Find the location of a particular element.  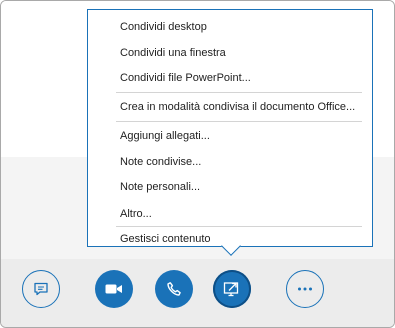

video-button is located at coordinates (114, 289).